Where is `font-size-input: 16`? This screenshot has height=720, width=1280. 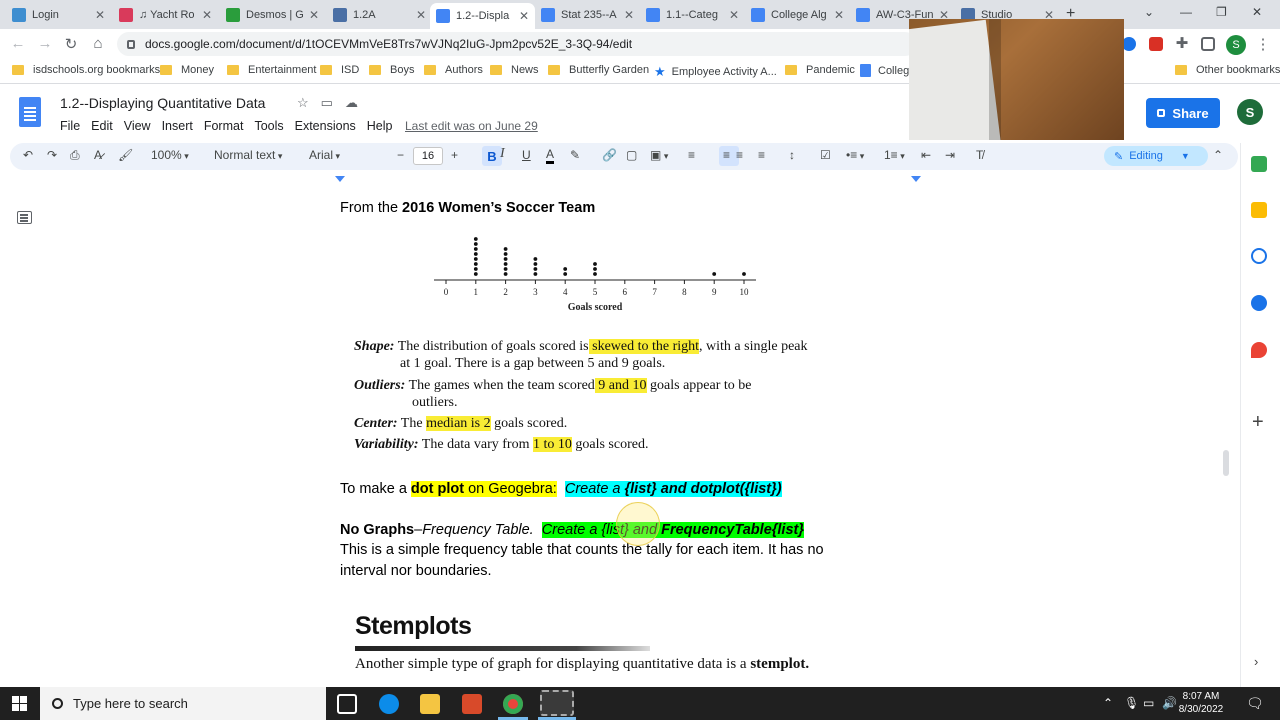
font-size-input: 16 is located at coordinates (428, 156).